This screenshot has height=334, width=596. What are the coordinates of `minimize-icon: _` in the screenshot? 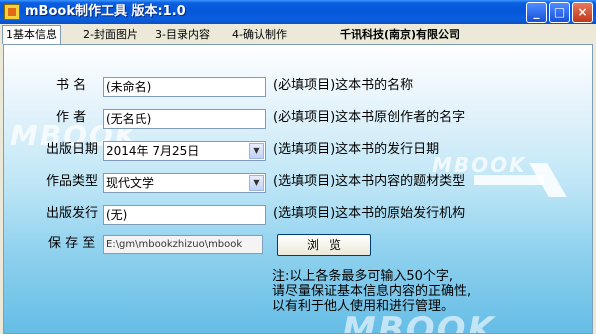 It's located at (536, 12).